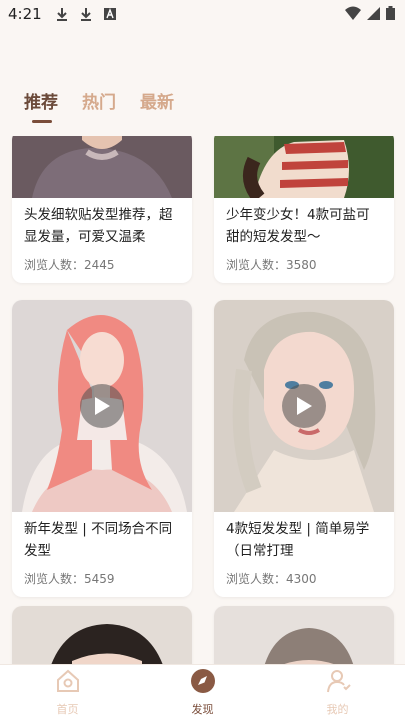 This screenshot has width=405, height=720. Describe the element at coordinates (69, 265) in the screenshot. I see `view-count: 浏览人数：2445` at that location.